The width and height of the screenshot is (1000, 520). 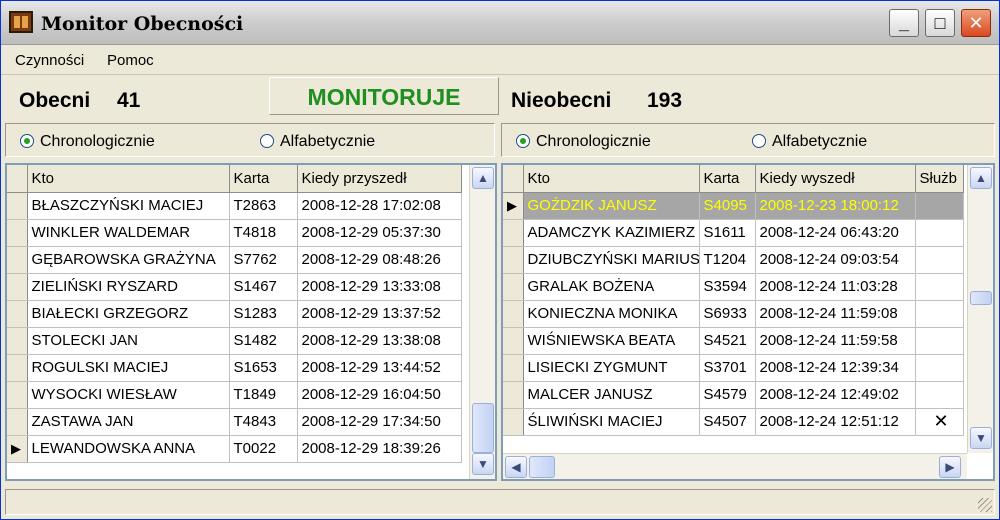 What do you see at coordinates (234, 422) in the screenshot?
I see `table-row: ZASTAWA JAN T4843 2008-12-29 17:34:50` at bounding box center [234, 422].